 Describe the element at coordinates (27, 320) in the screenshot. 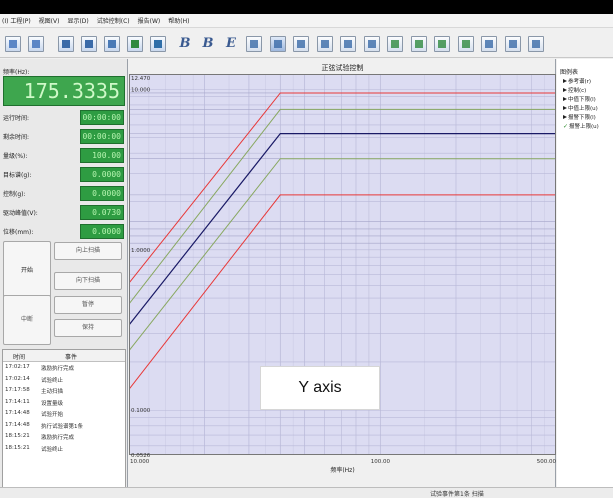

I see `stop-button: 中断` at that location.